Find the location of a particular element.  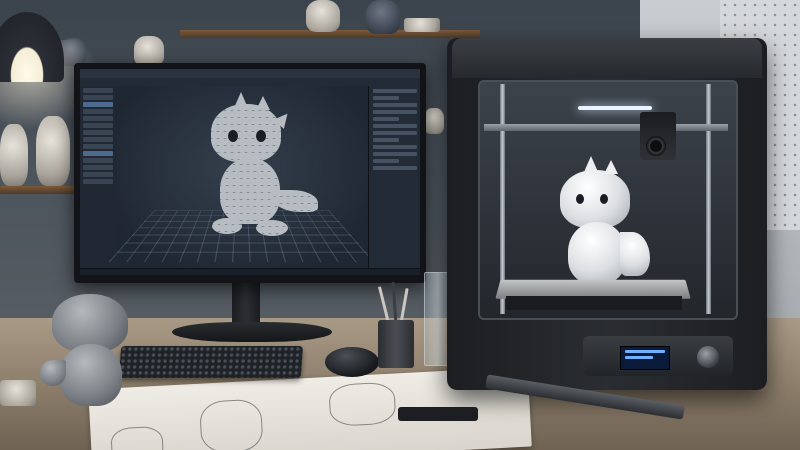

3d-viewport is located at coordinates (242, 177).